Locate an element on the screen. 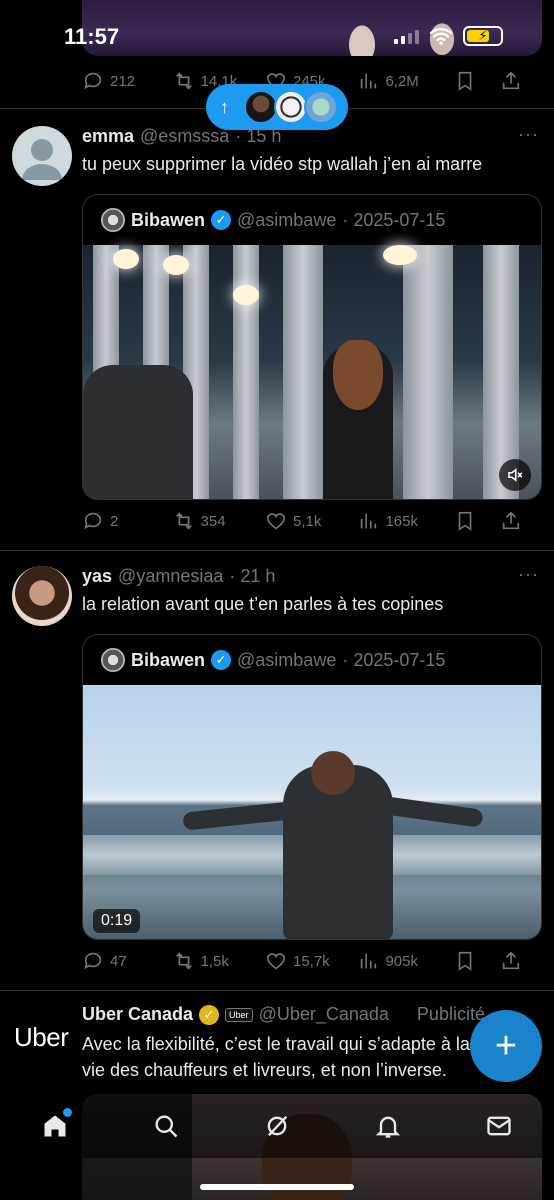 This screenshot has width=554, height=1200. retweet-count: 354 is located at coordinates (213, 521).